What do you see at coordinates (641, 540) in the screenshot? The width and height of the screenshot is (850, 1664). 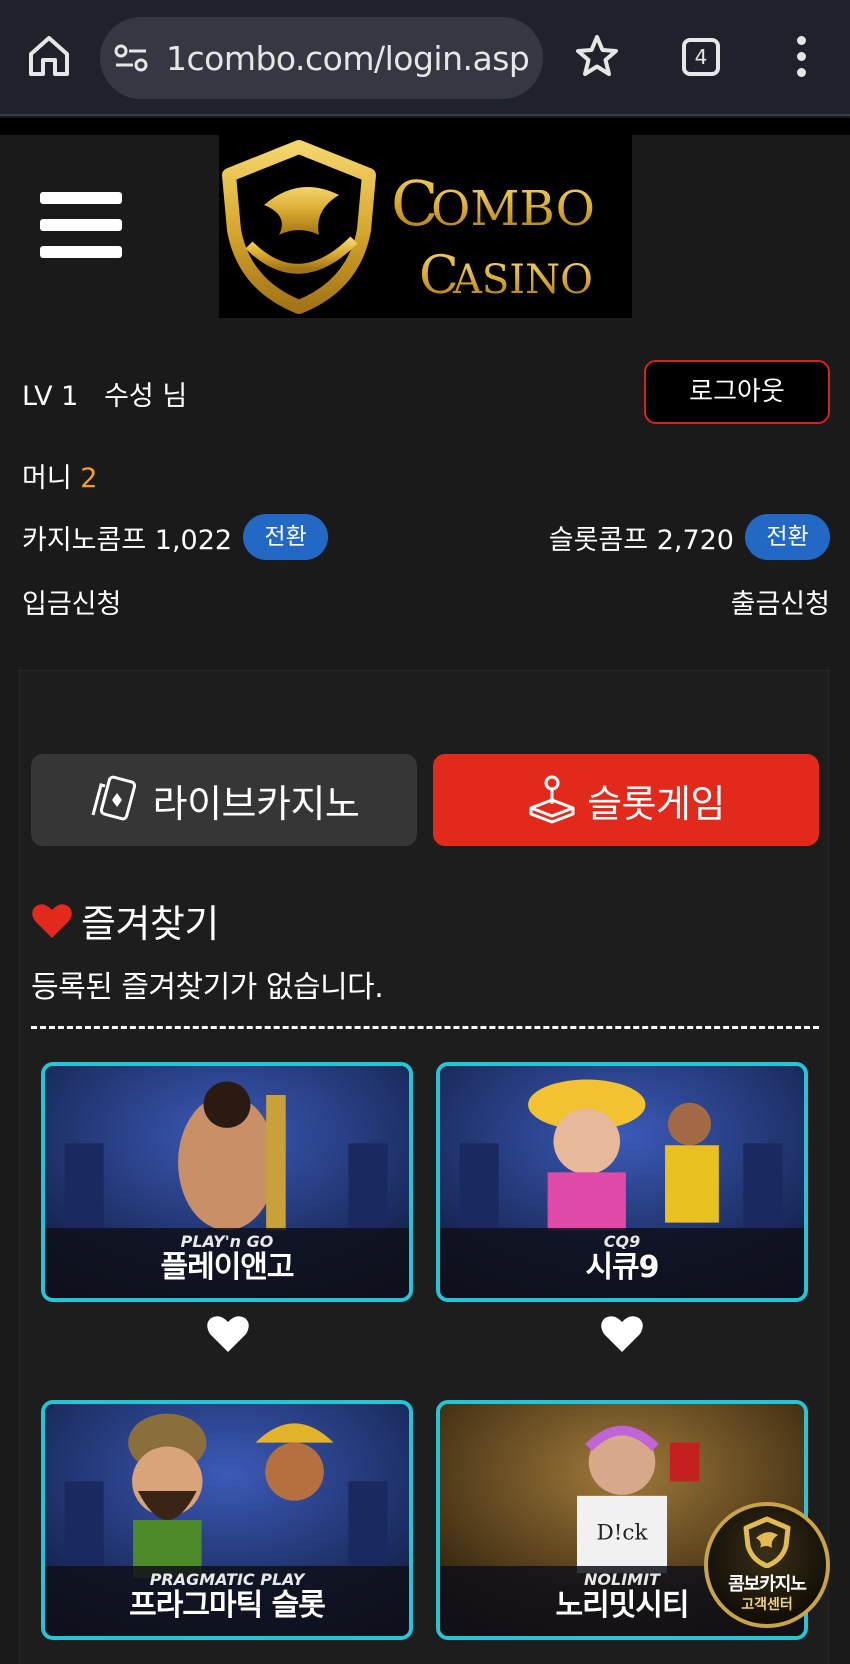 I see `slot-comp-label: 슬롯콤프 2,720` at bounding box center [641, 540].